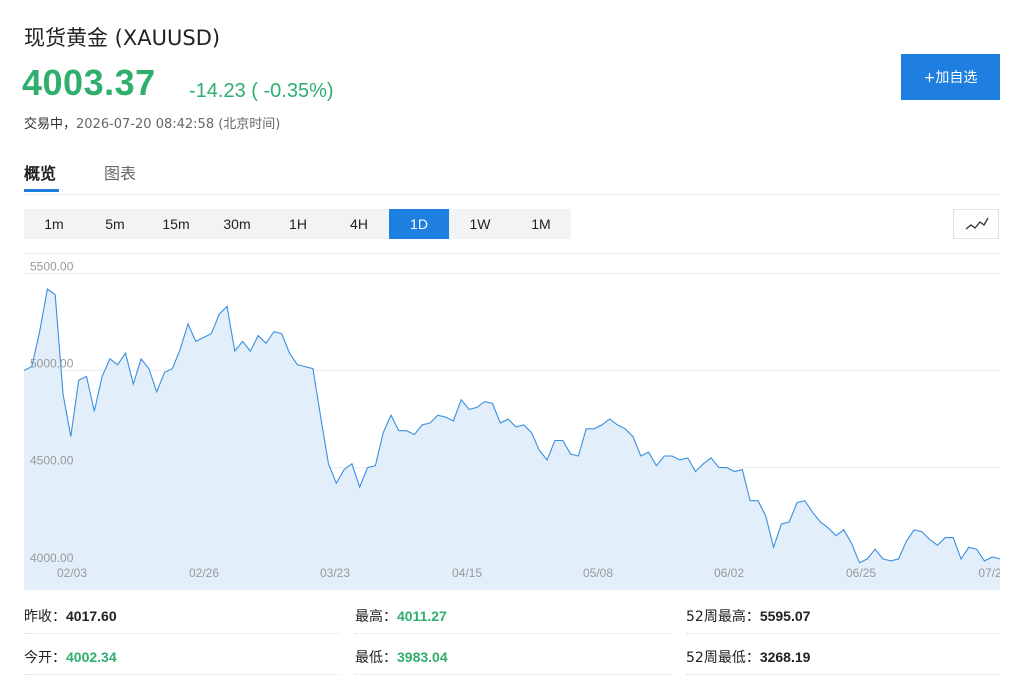  What do you see at coordinates (176, 224) in the screenshot?
I see `period-15m: 15m` at bounding box center [176, 224].